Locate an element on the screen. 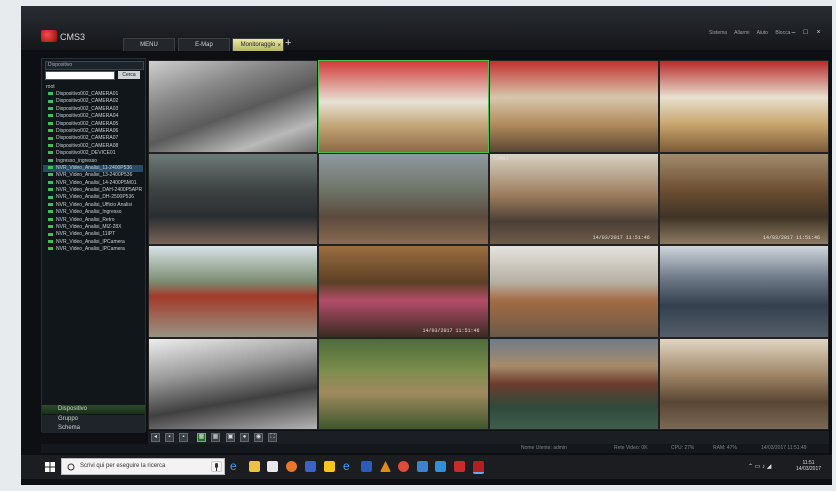 This screenshot has width=836, height=491. device-search-input is located at coordinates (80, 75).